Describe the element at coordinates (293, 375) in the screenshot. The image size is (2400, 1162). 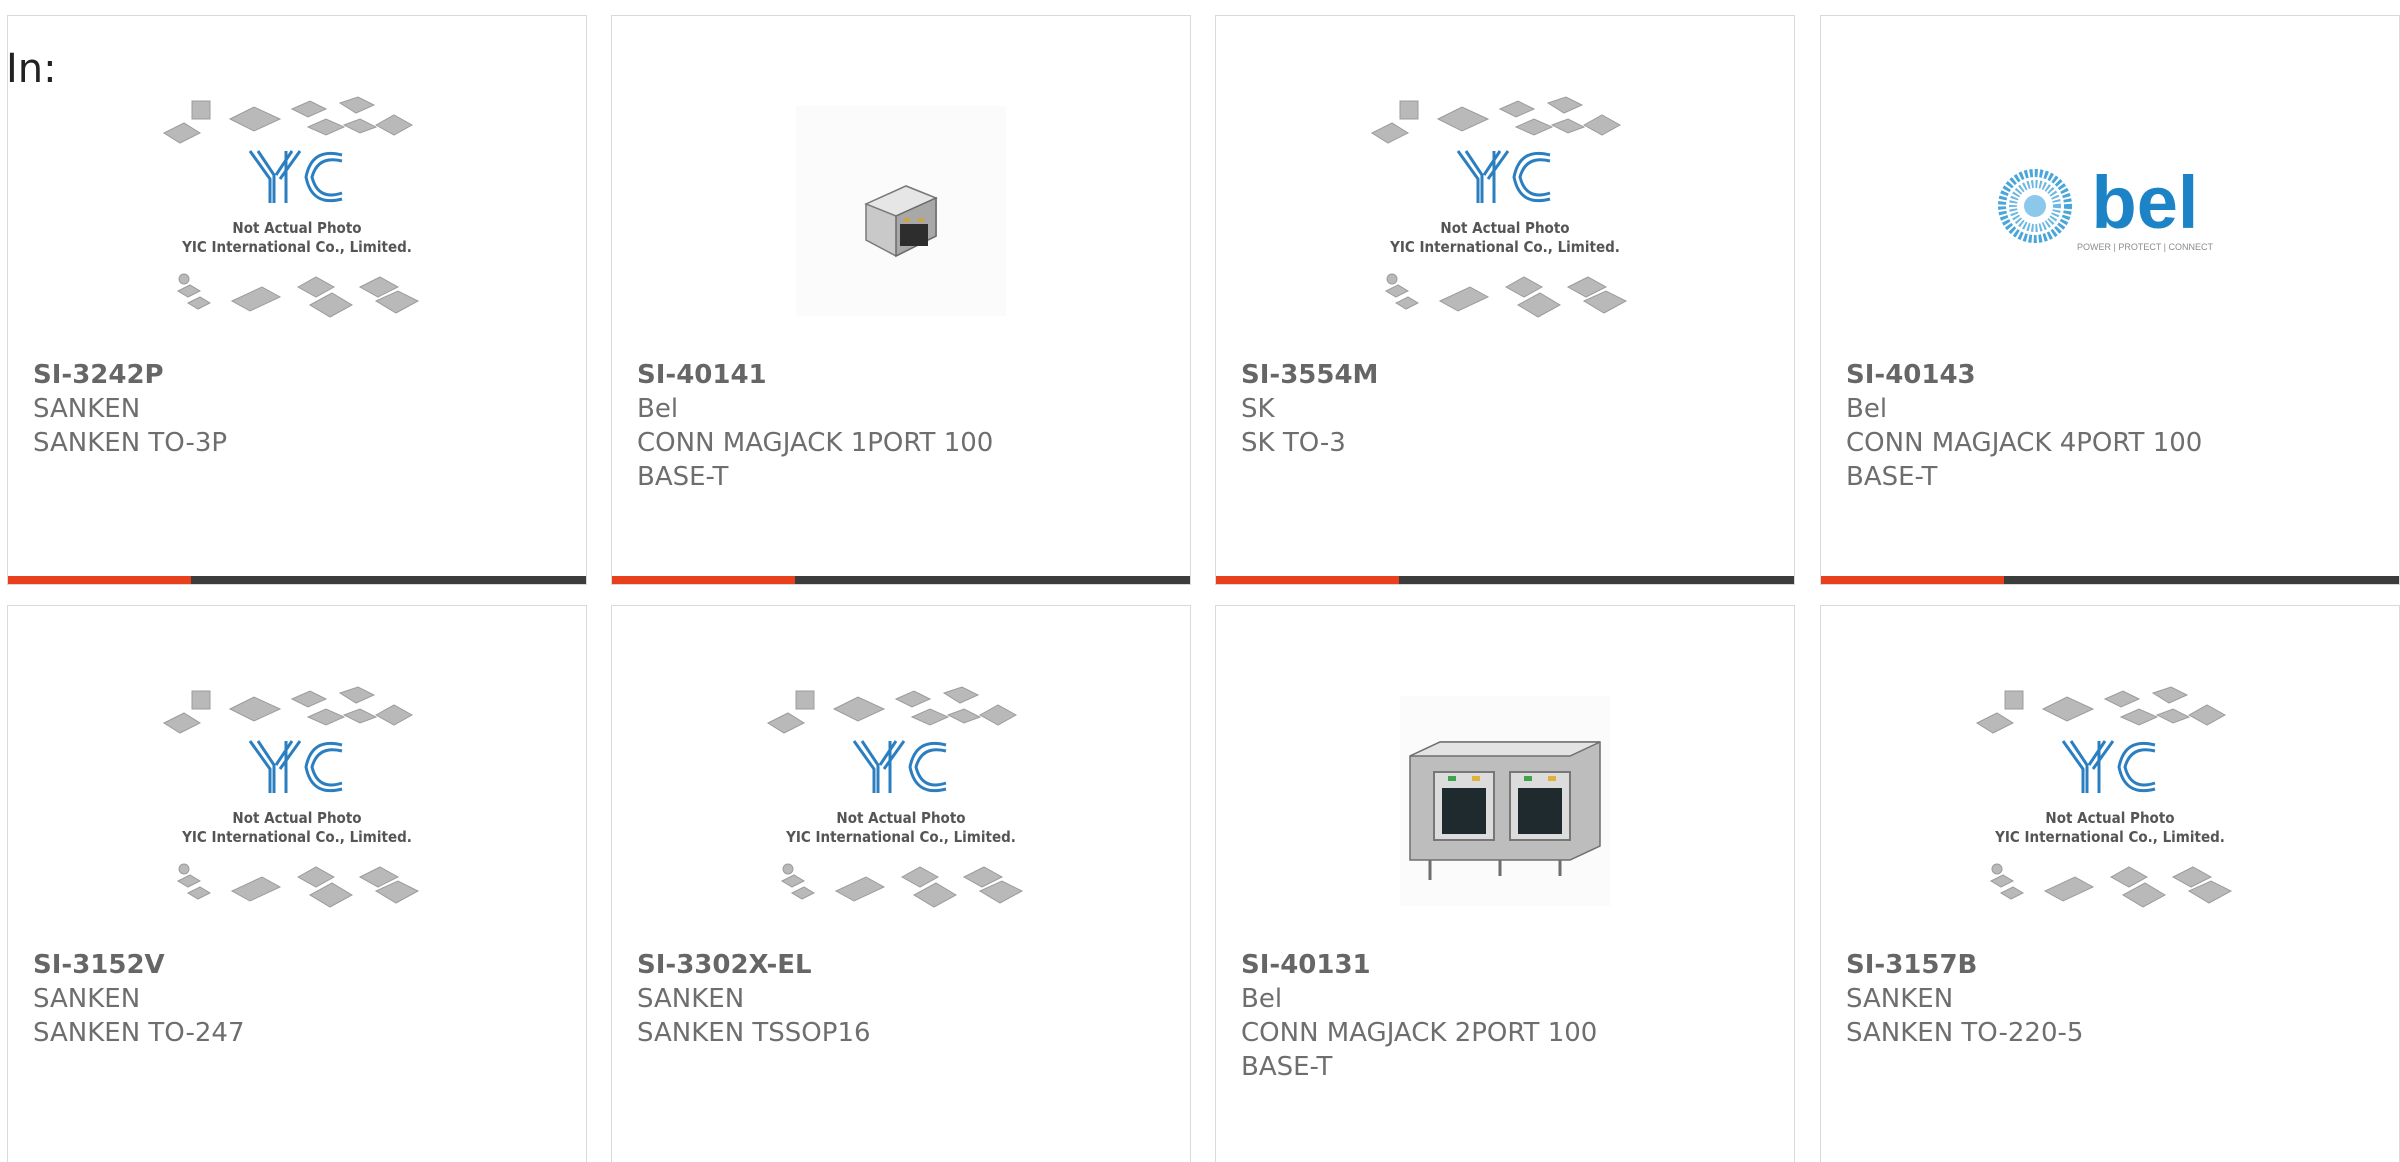
I see `part-number: SI-3242P` at that location.